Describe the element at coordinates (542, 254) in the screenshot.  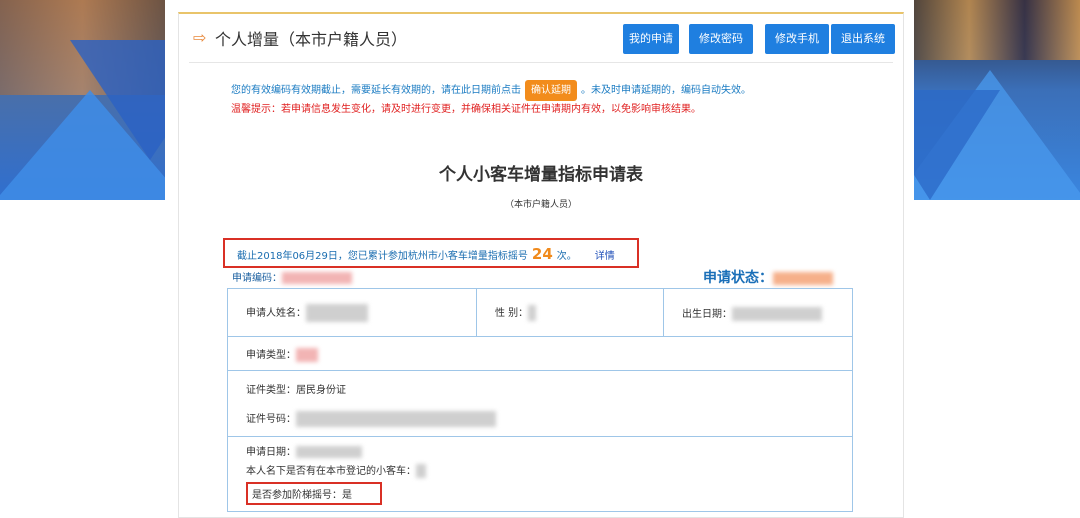
I see `lottery-count: 24` at that location.